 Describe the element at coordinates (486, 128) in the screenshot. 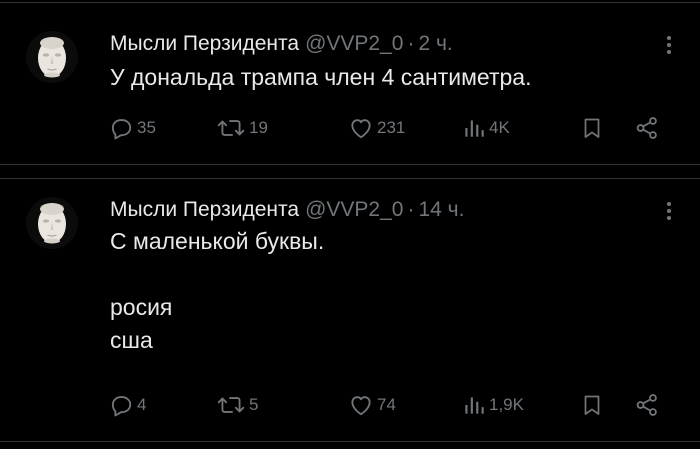

I see `views-button: 4K` at that location.